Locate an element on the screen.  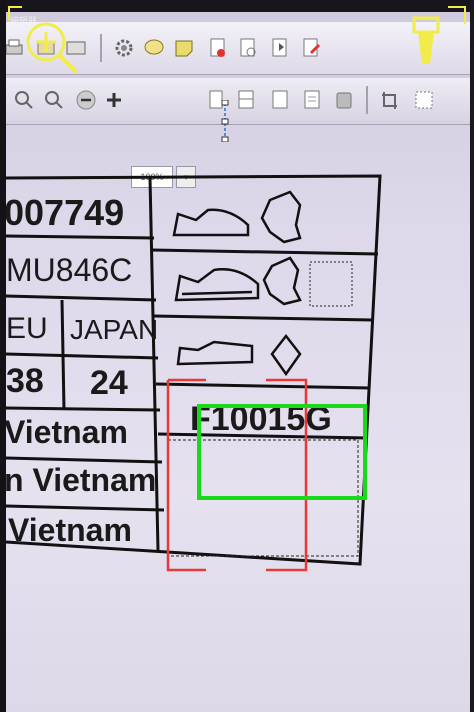
size-eu-value: 38 is located at coordinates (25, 381).